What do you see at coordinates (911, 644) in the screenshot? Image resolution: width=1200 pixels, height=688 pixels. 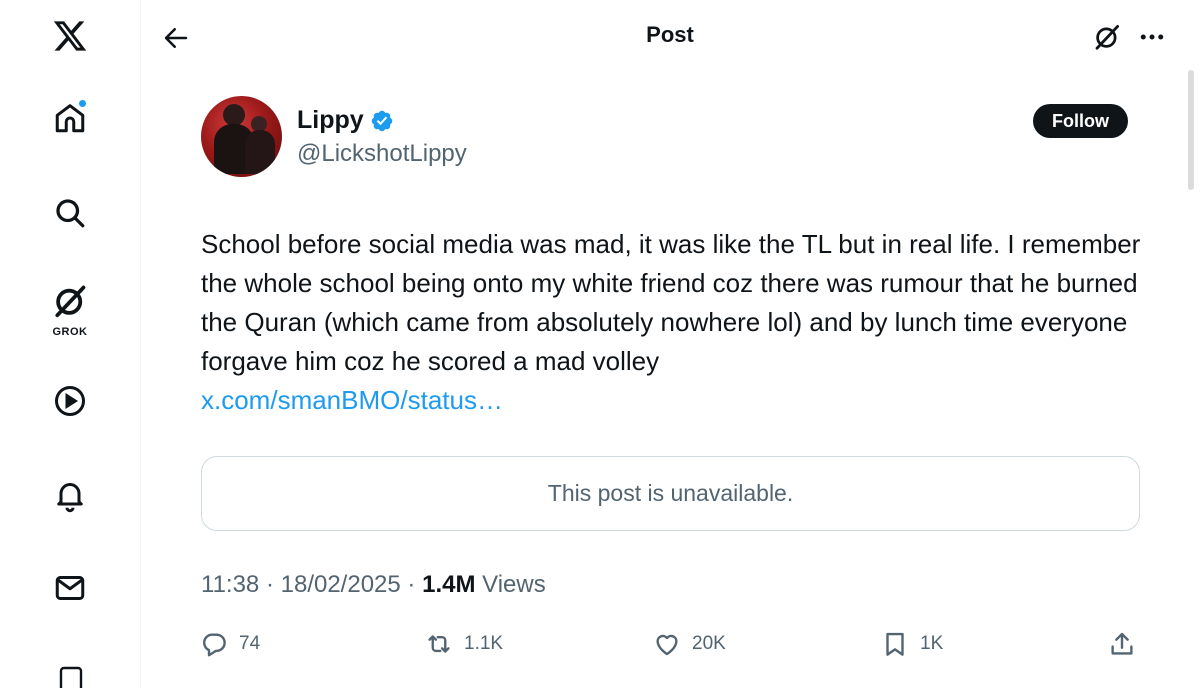 I see `bookmark-button: 1K` at bounding box center [911, 644].